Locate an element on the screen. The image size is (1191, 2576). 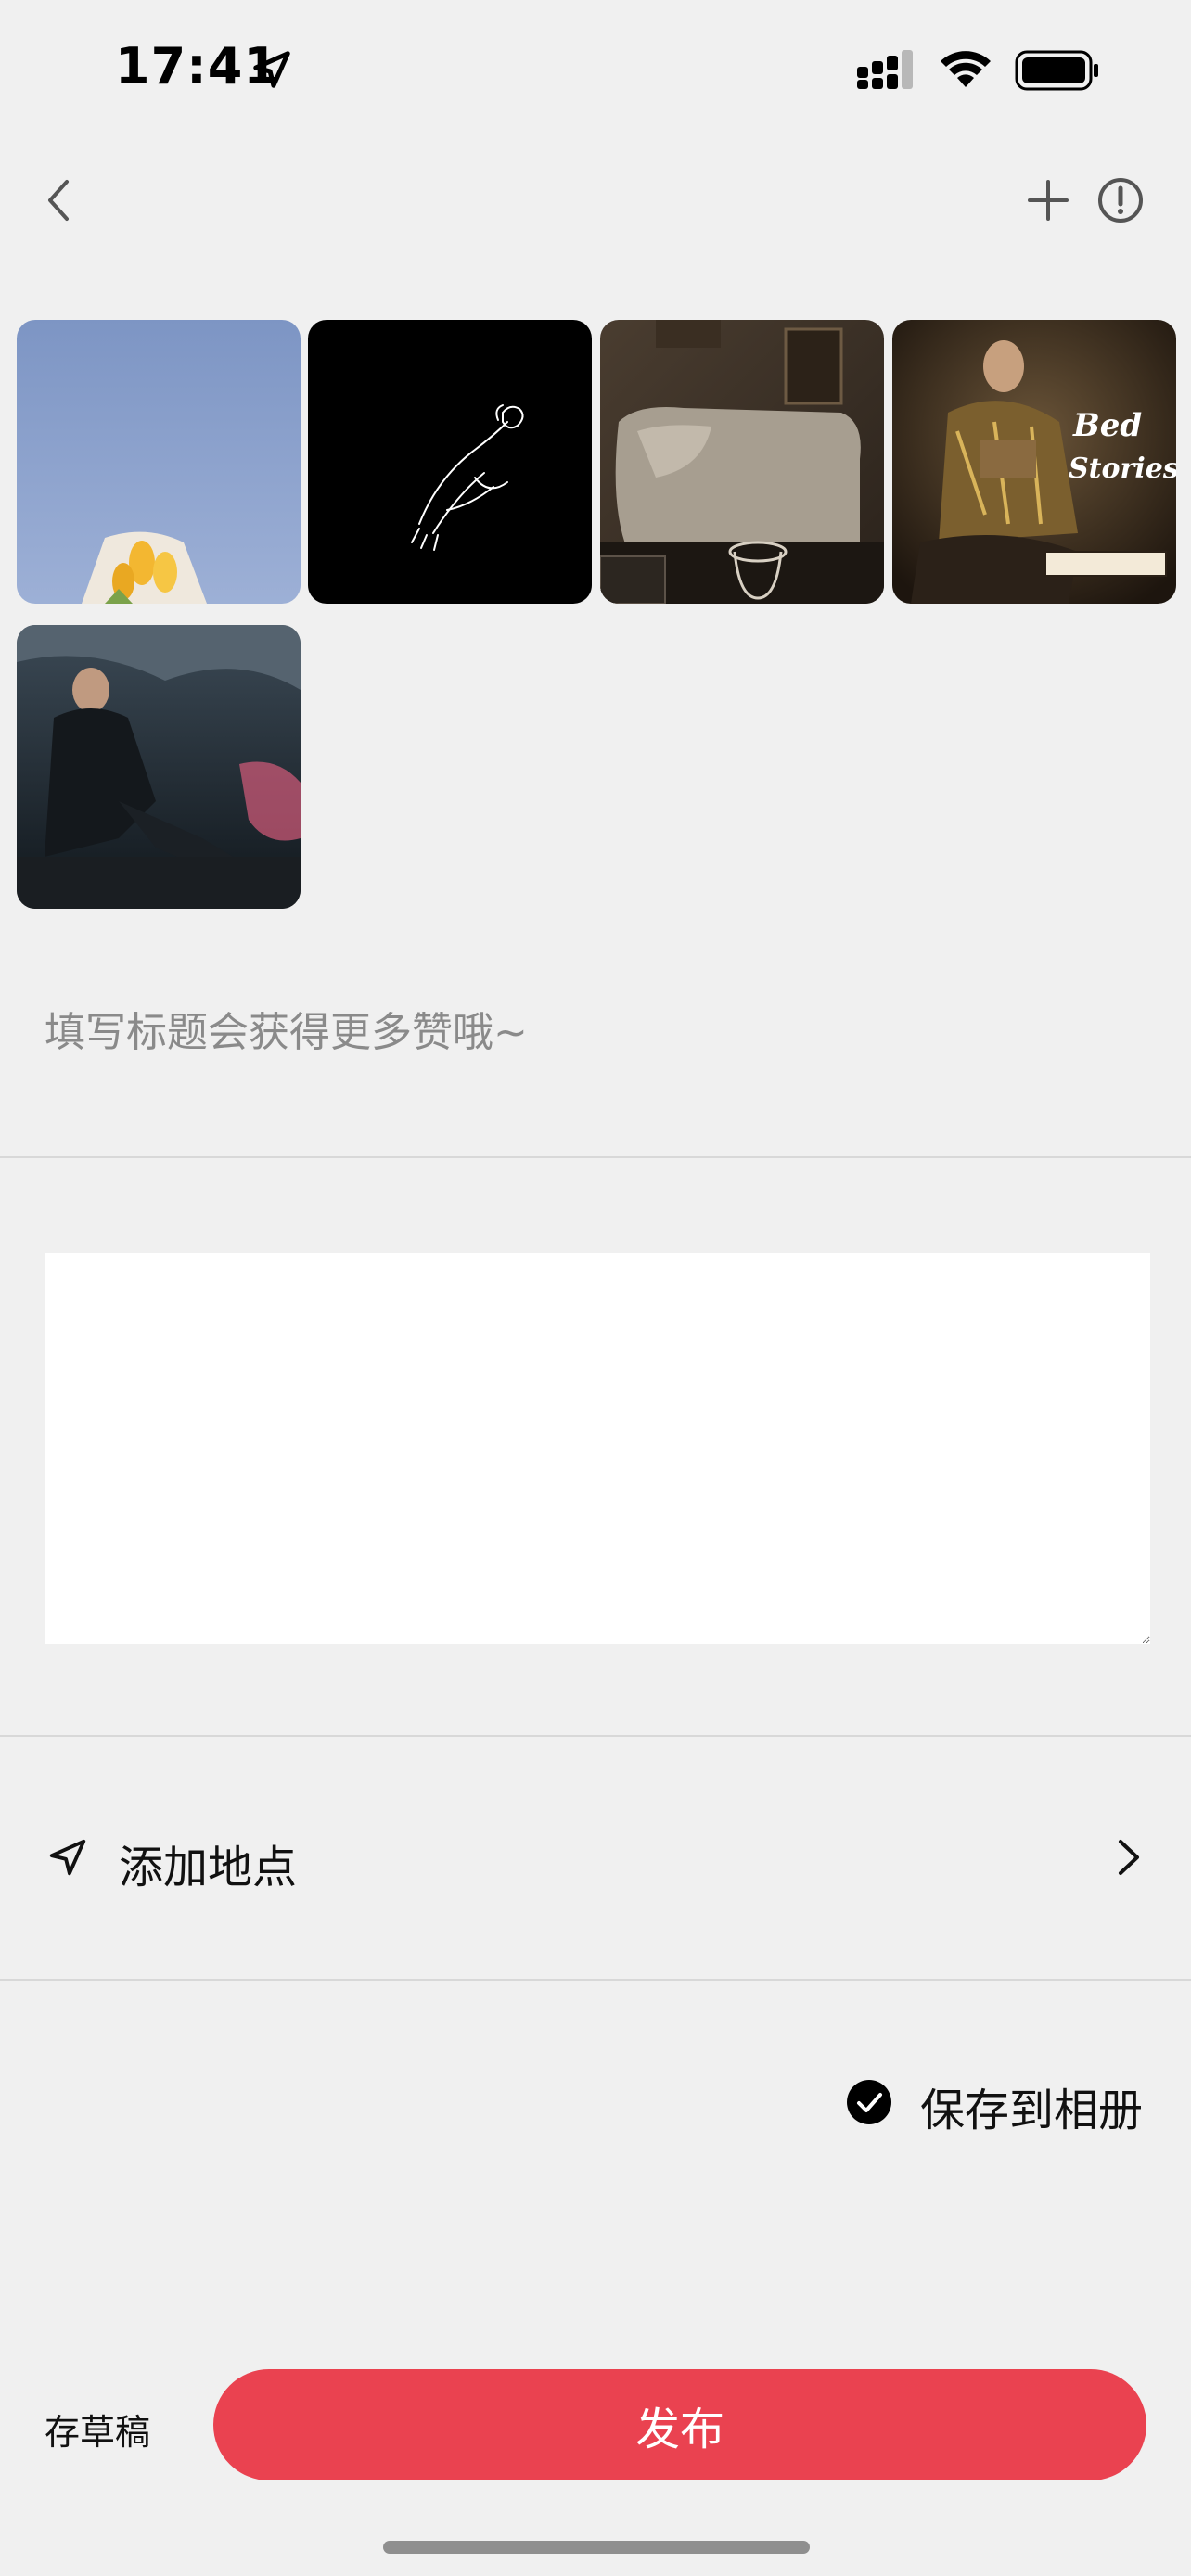
photo-tulips-blue-sky is located at coordinates (159, 462).